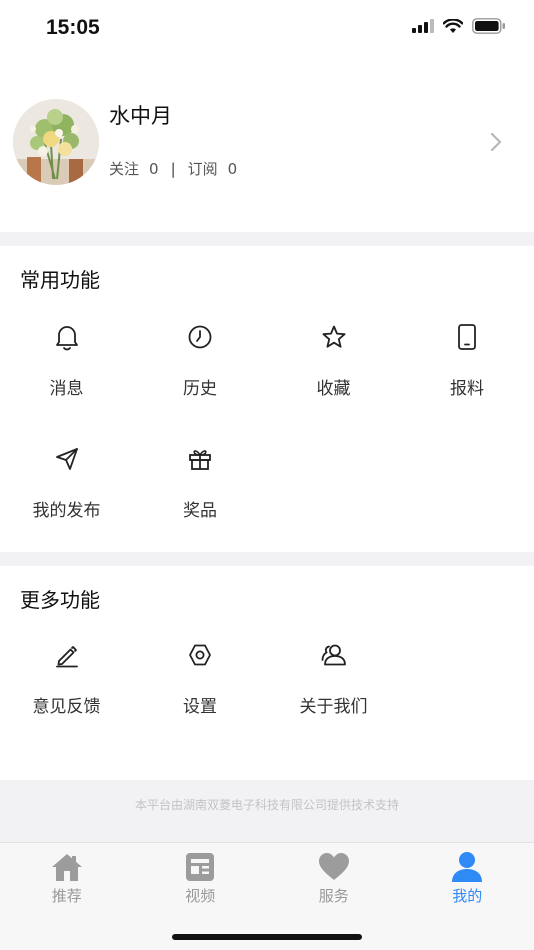 Image resolution: width=534 pixels, height=950 pixels. What do you see at coordinates (267, 28) in the screenshot?
I see `status-bar: 15:05` at bounding box center [267, 28].